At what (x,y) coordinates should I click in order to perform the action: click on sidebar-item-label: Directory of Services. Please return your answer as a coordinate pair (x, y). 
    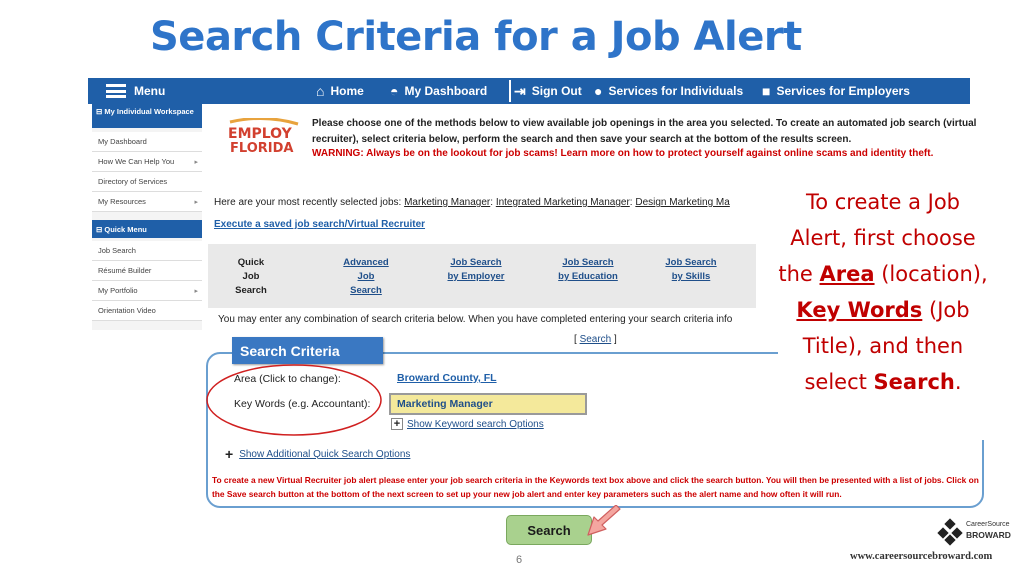
    Looking at the image, I should click on (133, 181).